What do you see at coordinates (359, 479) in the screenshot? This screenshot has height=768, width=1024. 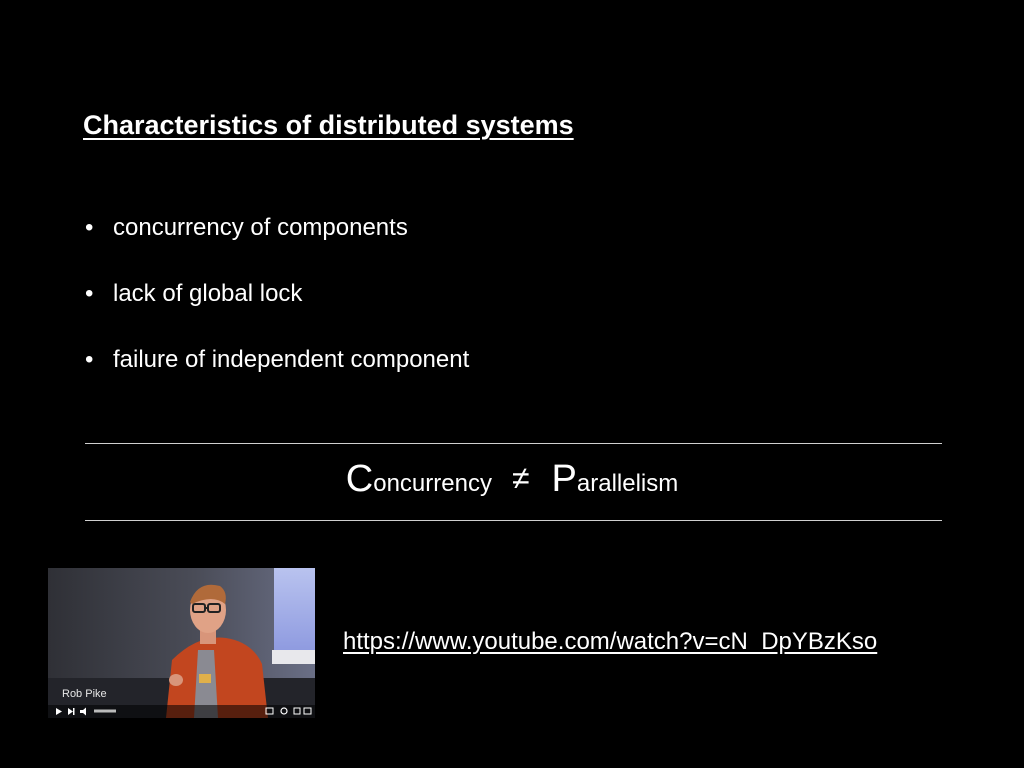 I see `concurrency-initial: C` at bounding box center [359, 479].